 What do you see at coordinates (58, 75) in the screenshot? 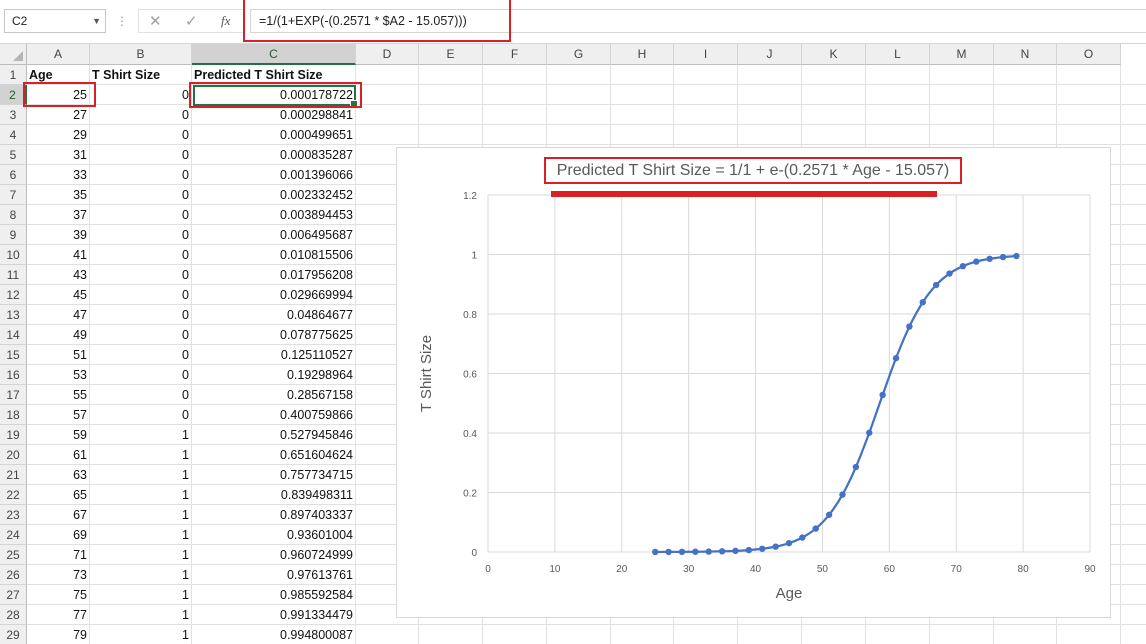
I see `header-age: Age` at bounding box center [58, 75].